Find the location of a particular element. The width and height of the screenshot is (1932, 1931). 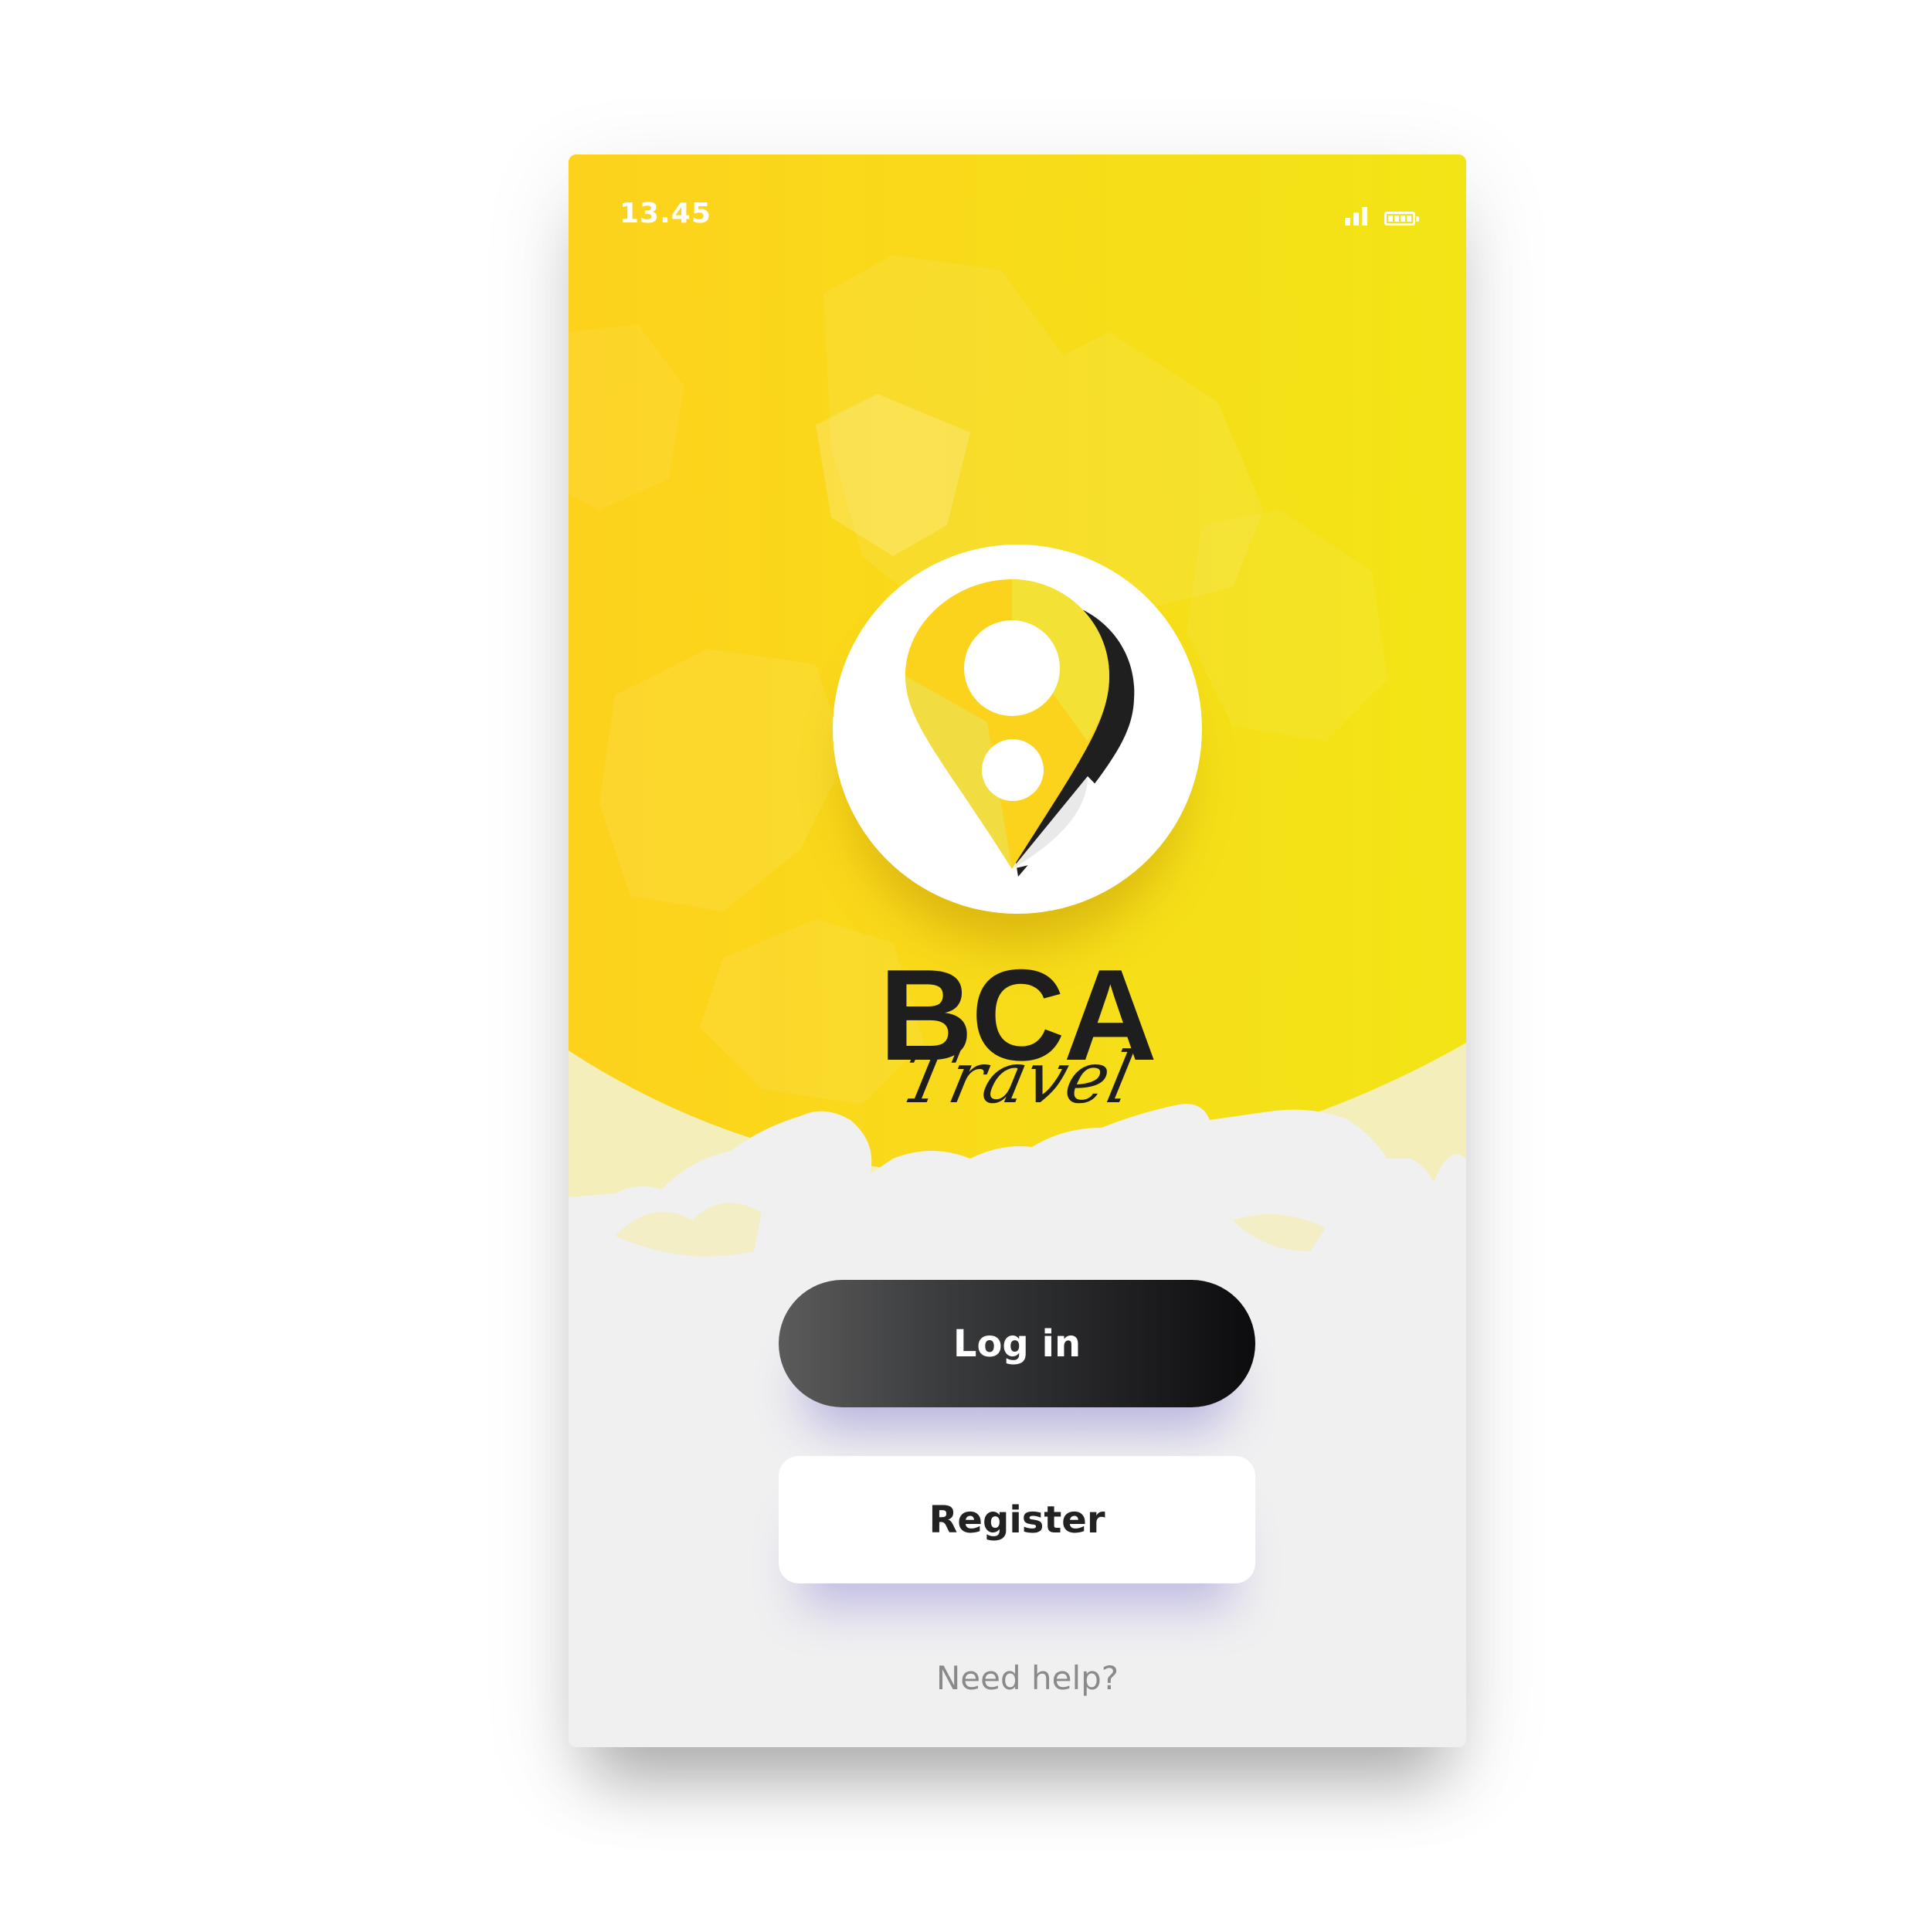

status-time: 13.45 is located at coordinates (666, 213).